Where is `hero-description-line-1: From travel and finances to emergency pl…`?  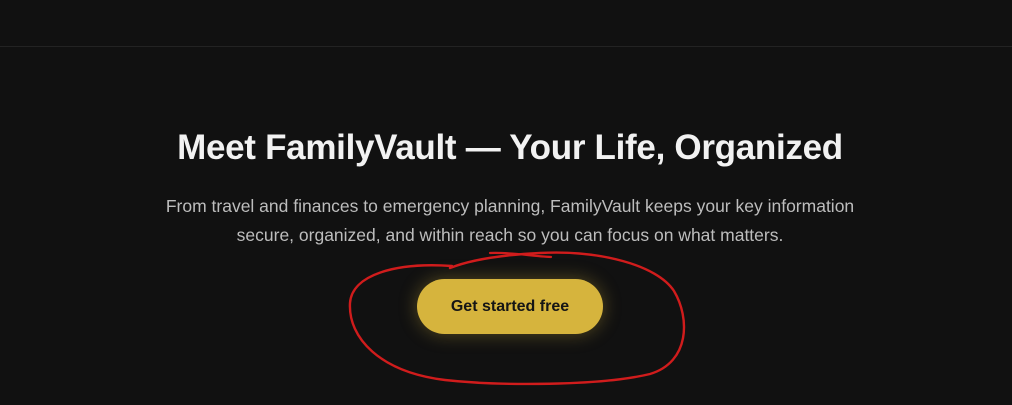 hero-description-line-1: From travel and finances to emergency pl… is located at coordinates (510, 206).